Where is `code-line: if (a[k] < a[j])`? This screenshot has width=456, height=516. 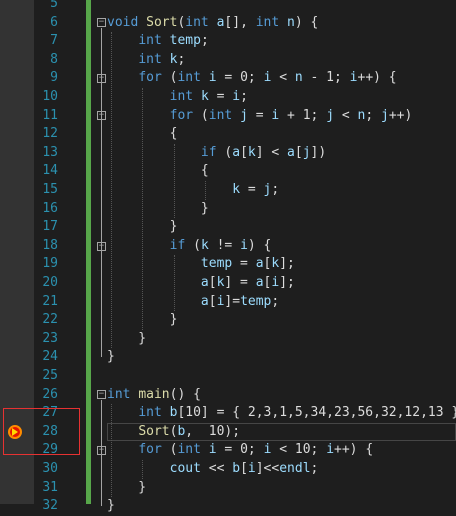
code-line: if (a[k] < a[j]) is located at coordinates (216, 153).